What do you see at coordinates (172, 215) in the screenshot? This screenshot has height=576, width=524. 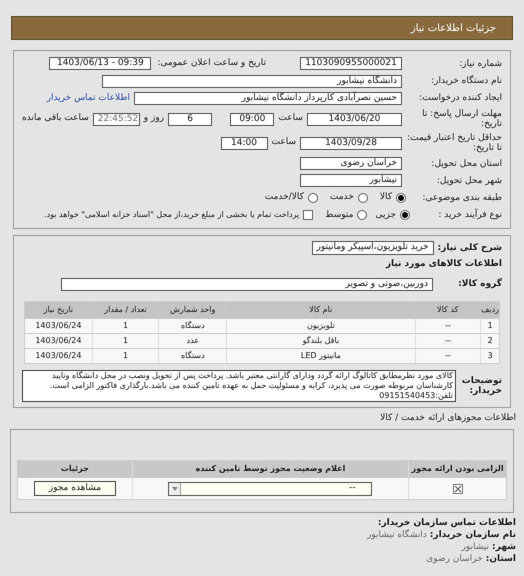 I see `field-label: پرداخت تمام یا بخشی از مبلغ خرید،از محل "اسناد خزانه اسلامی" خواهد بود.` at bounding box center [172, 215].